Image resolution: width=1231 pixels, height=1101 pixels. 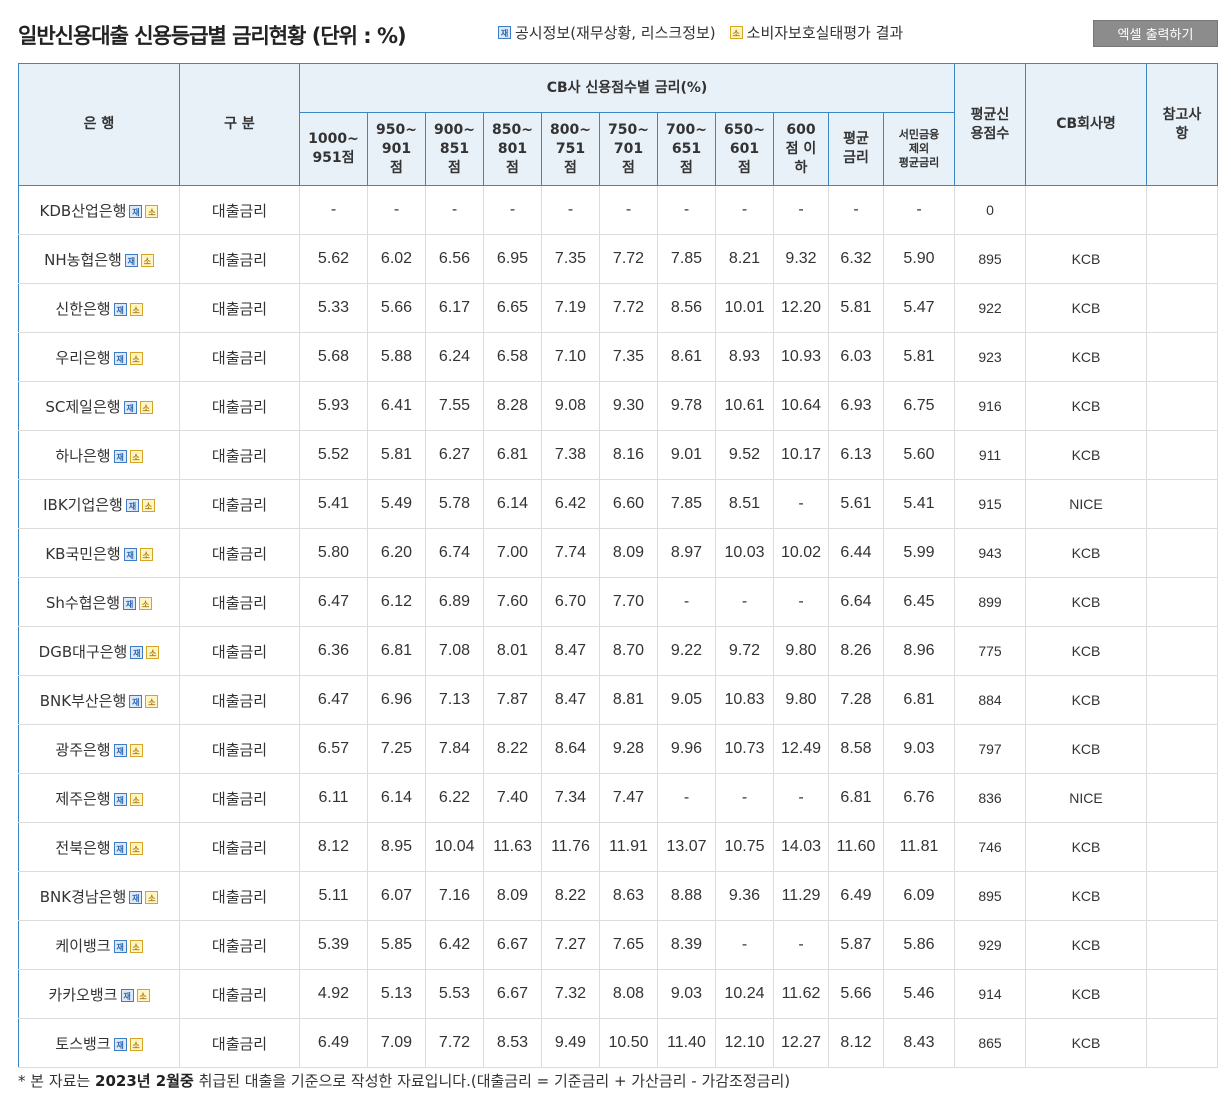 I want to click on cb-name-cell: KCB, so click(x=1086, y=357).